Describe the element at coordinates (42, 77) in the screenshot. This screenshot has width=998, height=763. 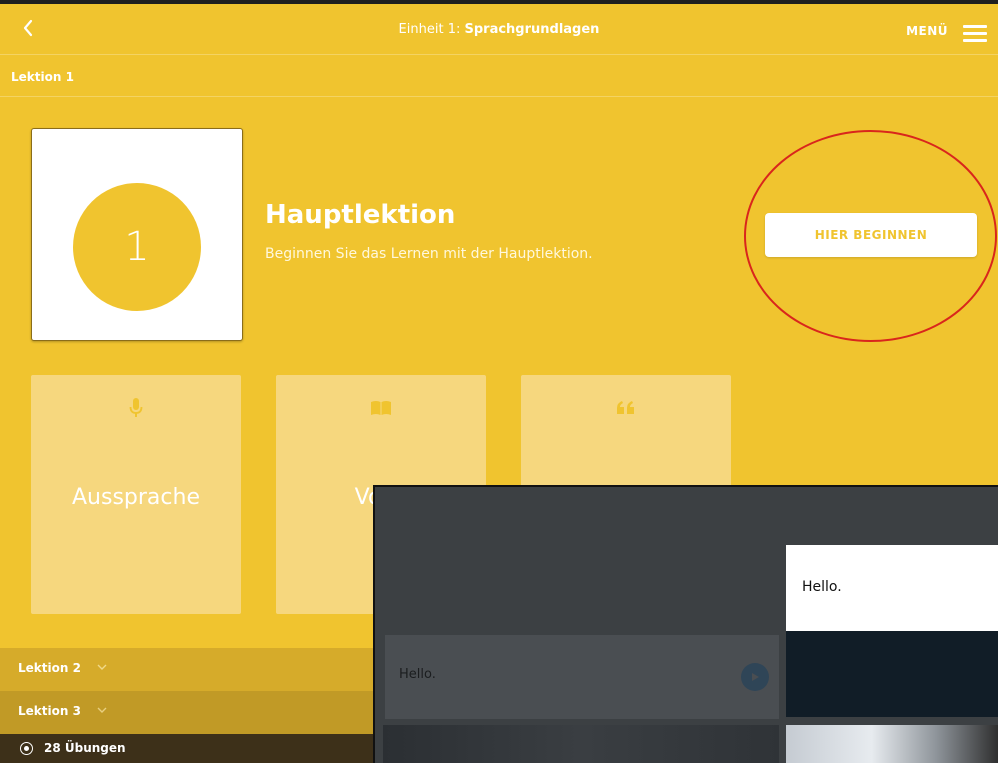
I see `lesson-header: Lektion 1` at that location.